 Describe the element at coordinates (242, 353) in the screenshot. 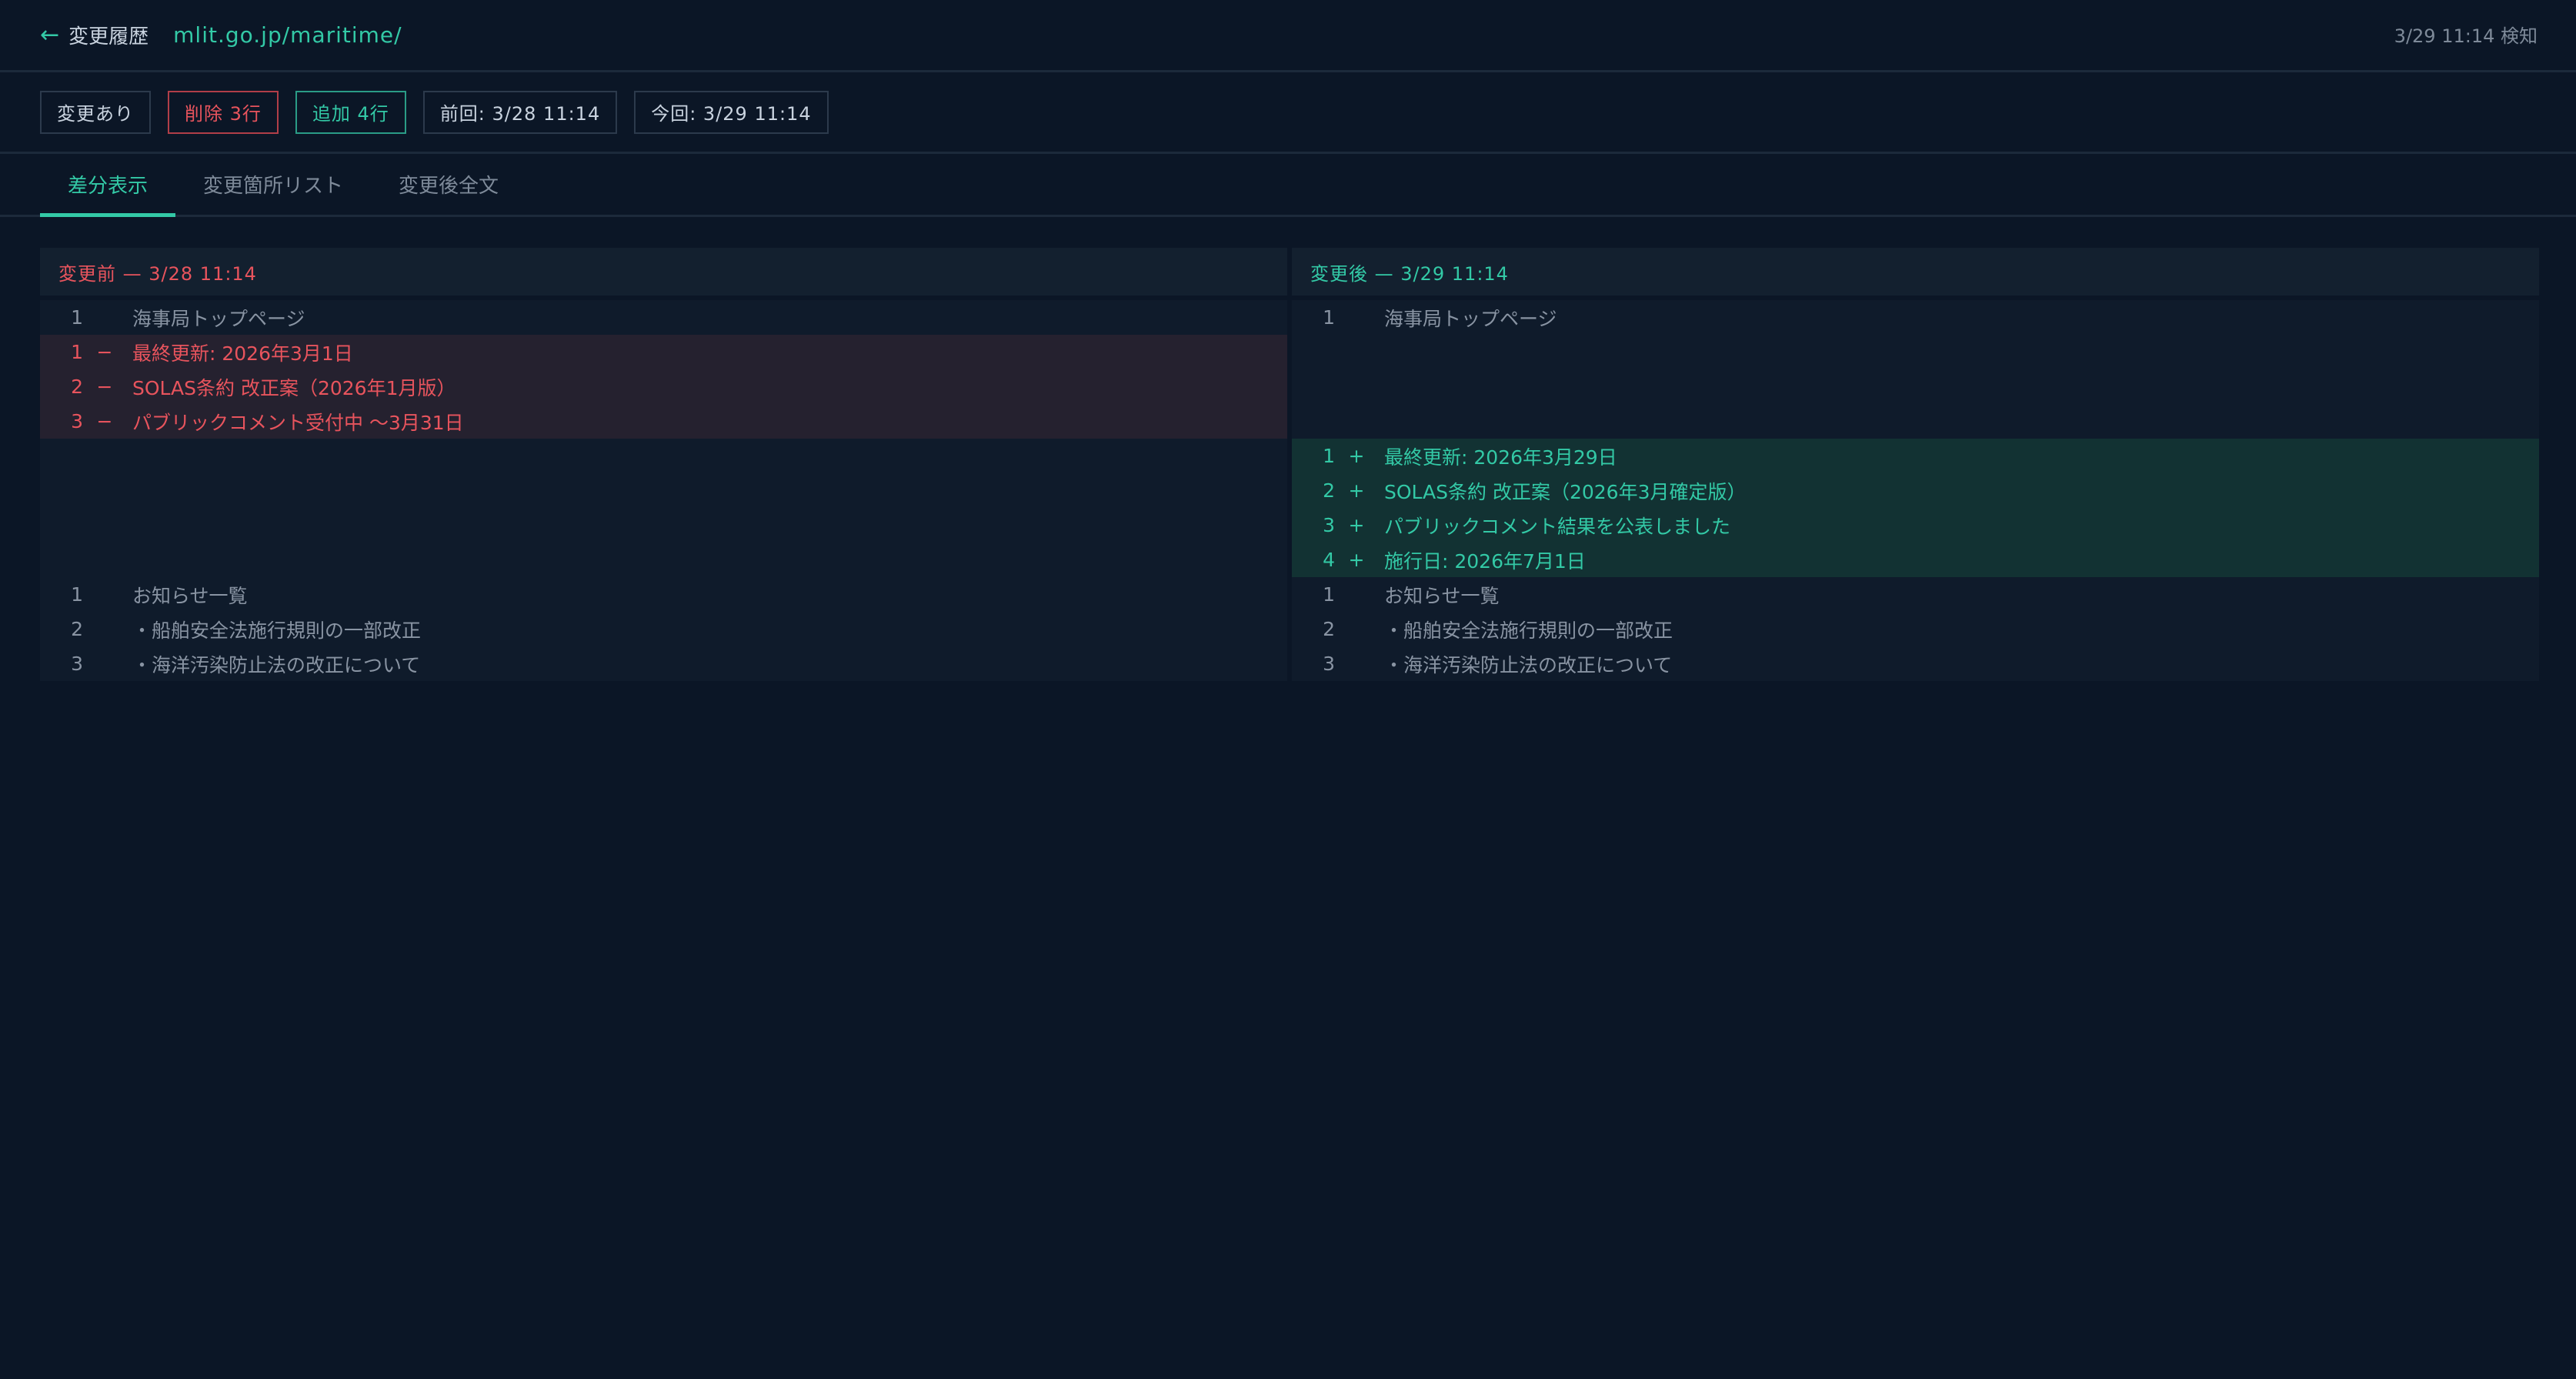

I see `line-text: 最終更新: 2026年3月1日` at that location.